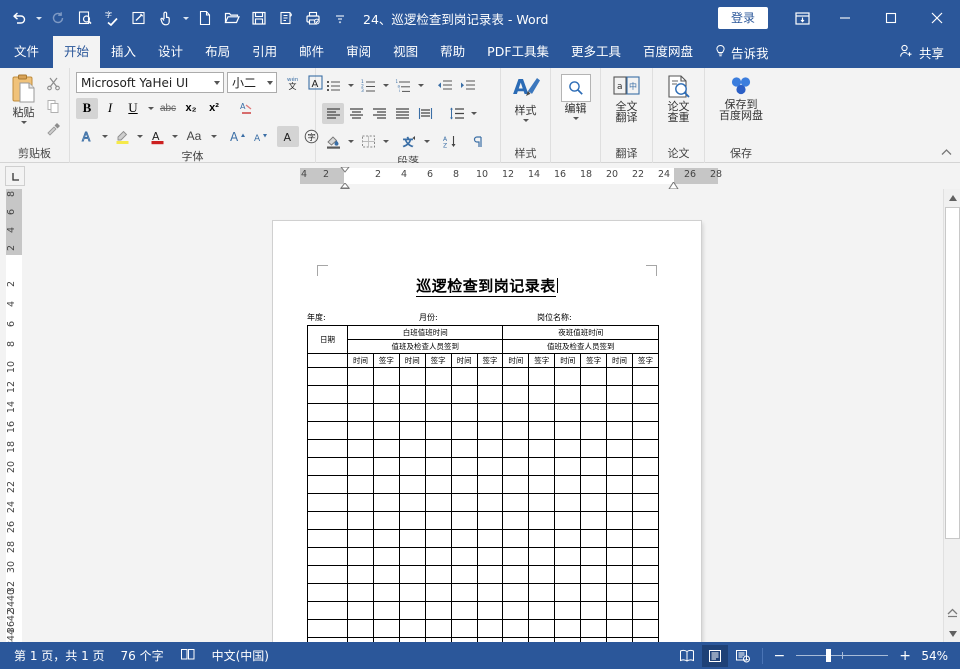  I want to click on collapse-ribbon-icon, so click(947, 152).